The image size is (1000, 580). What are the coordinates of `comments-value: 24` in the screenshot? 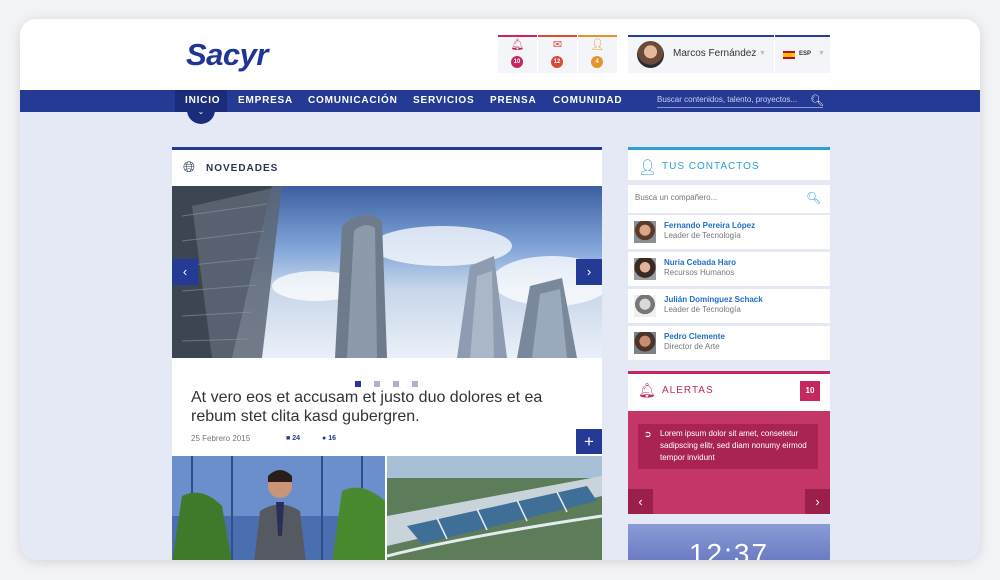 It's located at (296, 438).